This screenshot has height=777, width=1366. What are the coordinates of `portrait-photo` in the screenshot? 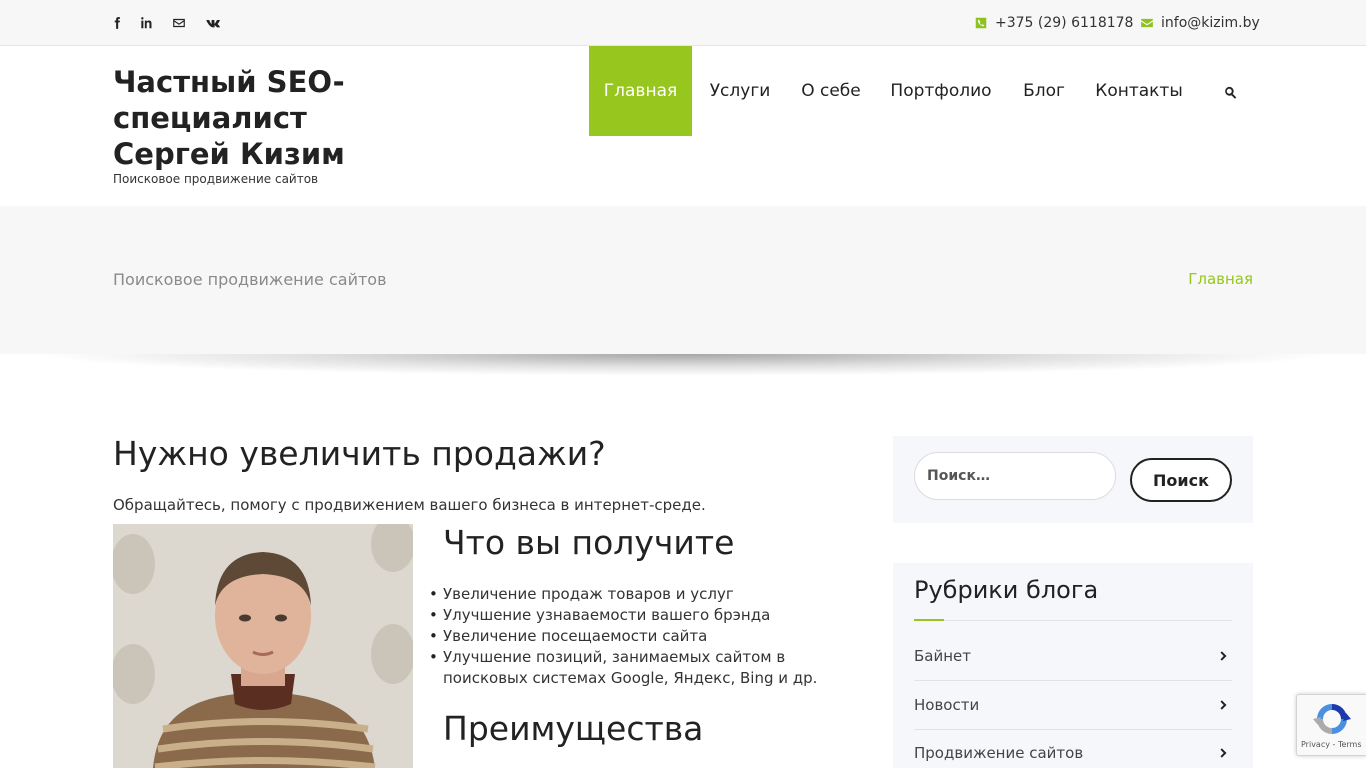 It's located at (263, 646).